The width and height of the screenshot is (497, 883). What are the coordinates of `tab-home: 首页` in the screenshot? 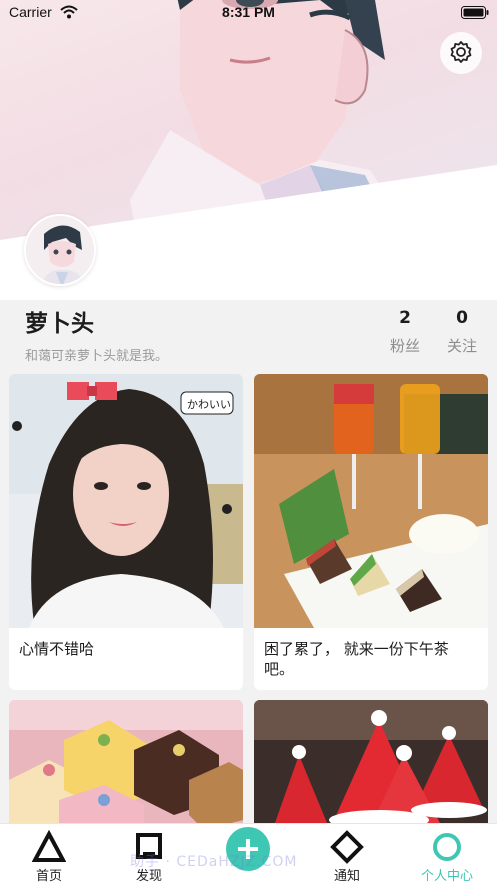 It's located at (49, 853).